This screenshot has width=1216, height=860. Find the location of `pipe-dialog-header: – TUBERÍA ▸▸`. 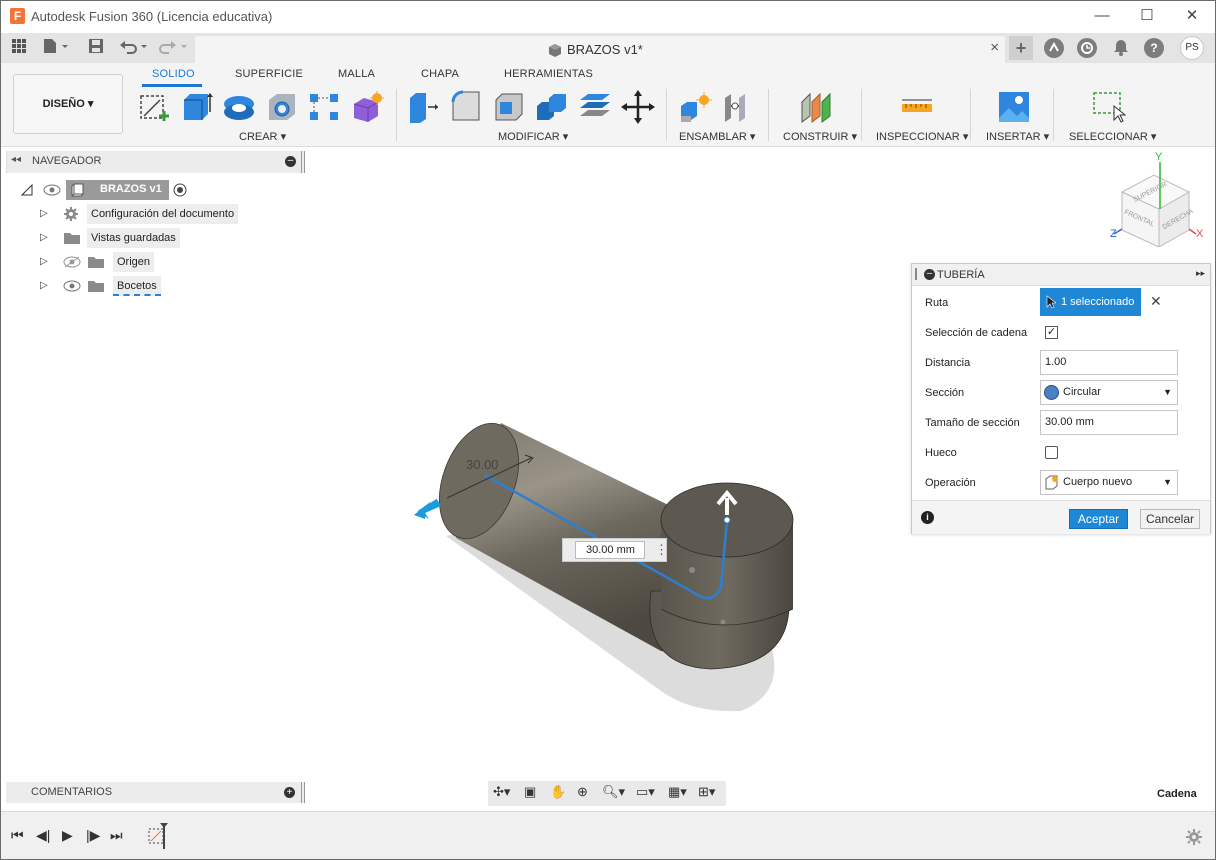

pipe-dialog-header: – TUBERÍA ▸▸ is located at coordinates (1061, 275).